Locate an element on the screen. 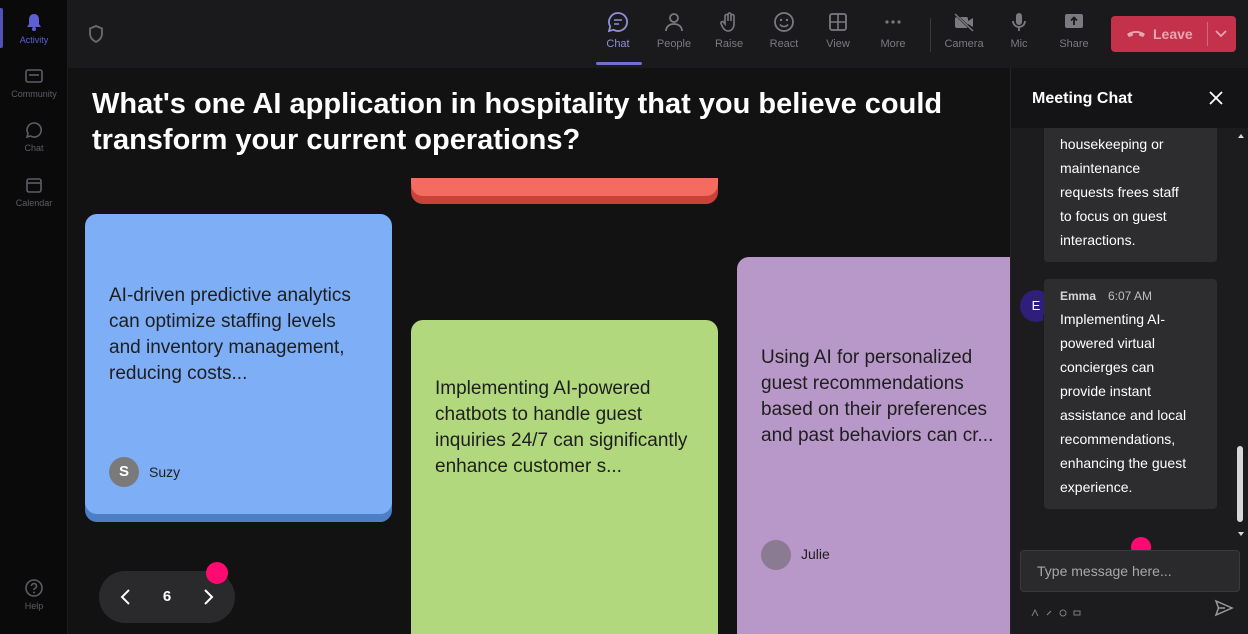 Image resolution: width=1248 pixels, height=634 pixels. message-line: concierges can is located at coordinates (1107, 367).